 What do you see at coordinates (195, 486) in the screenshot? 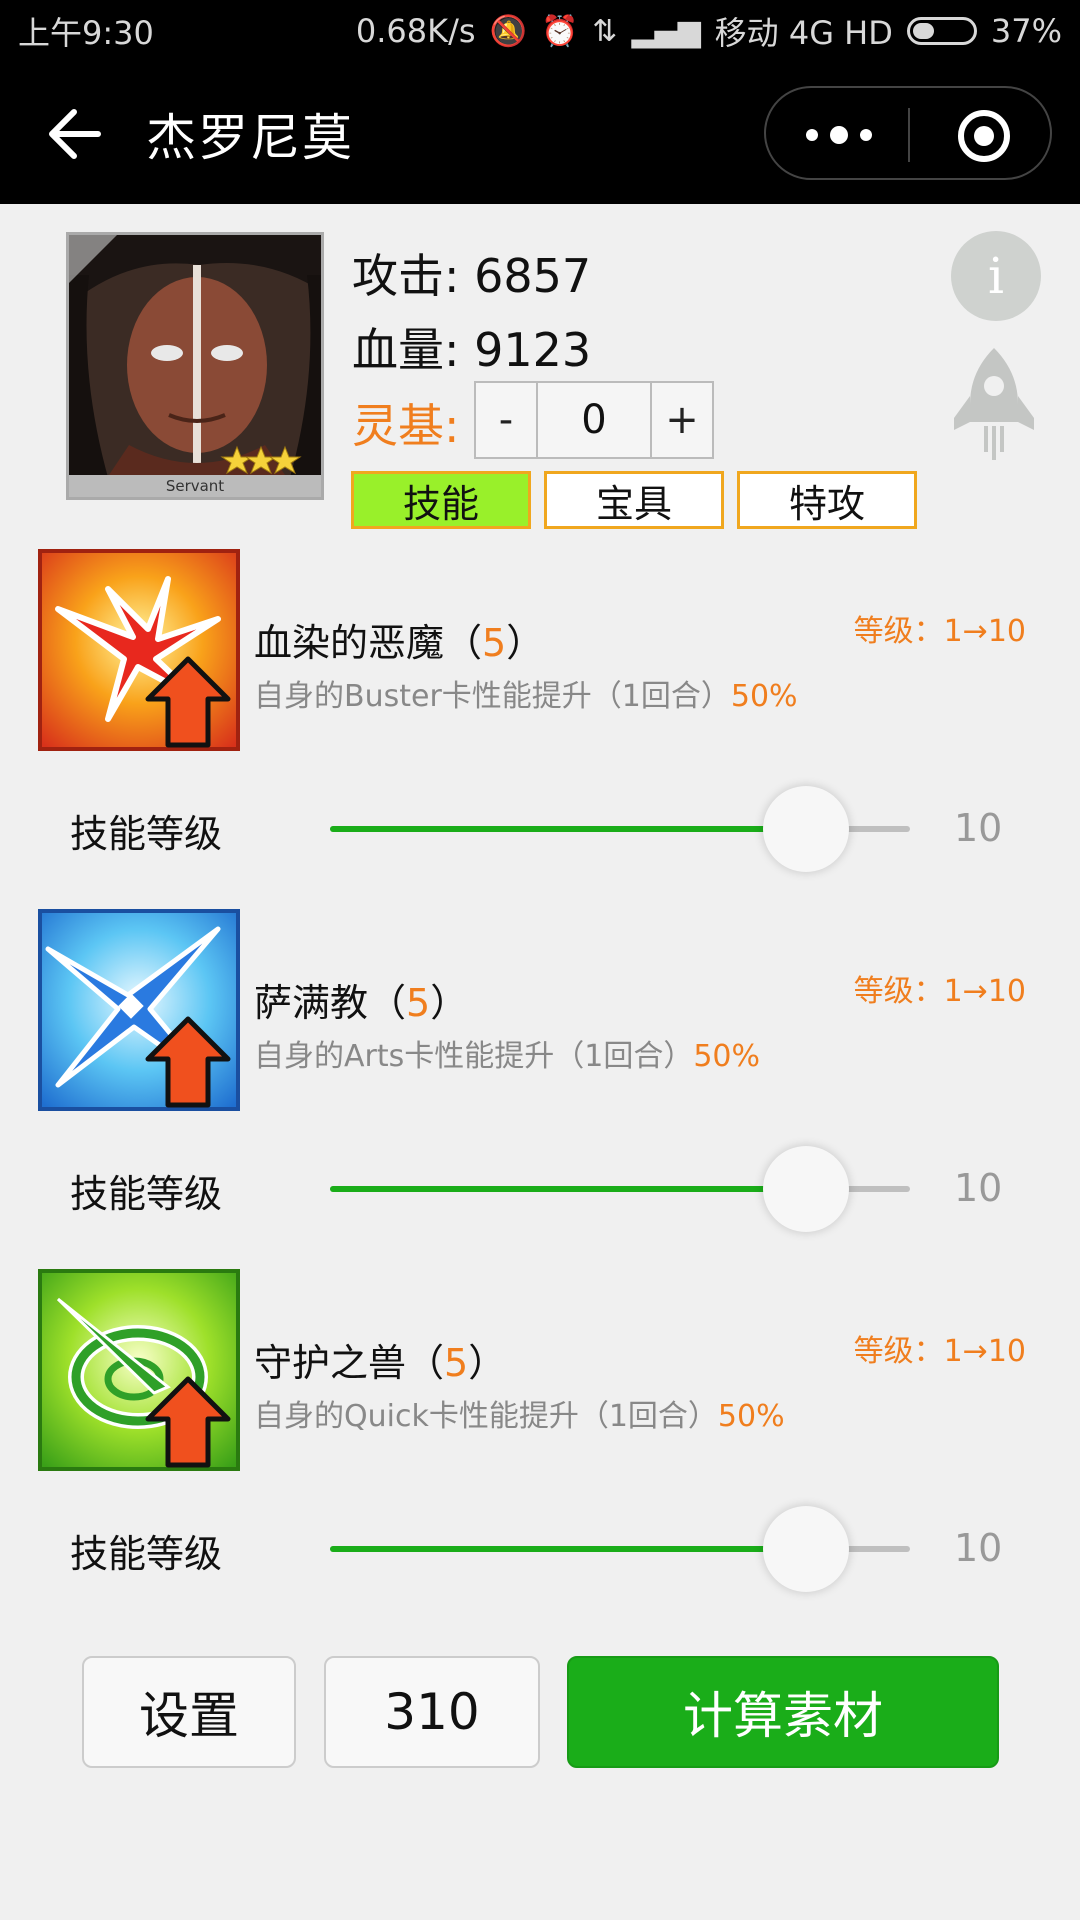
I see `portrait-caption: Servant` at bounding box center [195, 486].